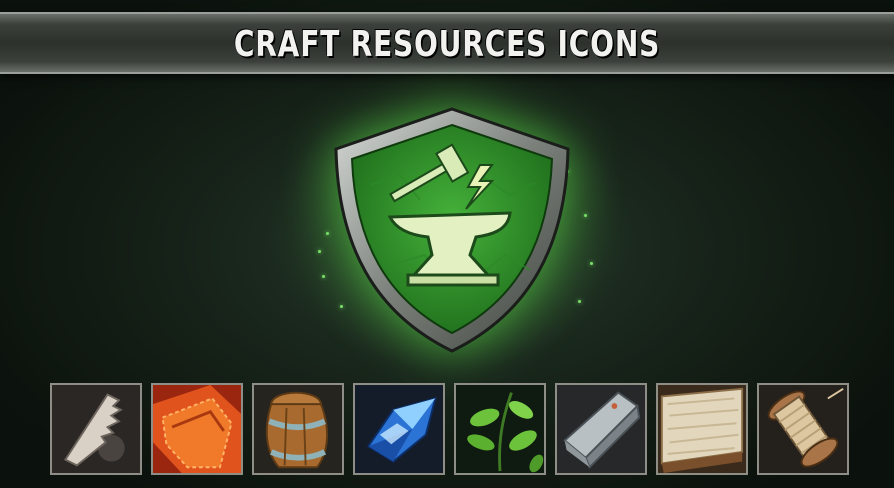  I want to click on wooden-barrel-icon, so click(298, 429).